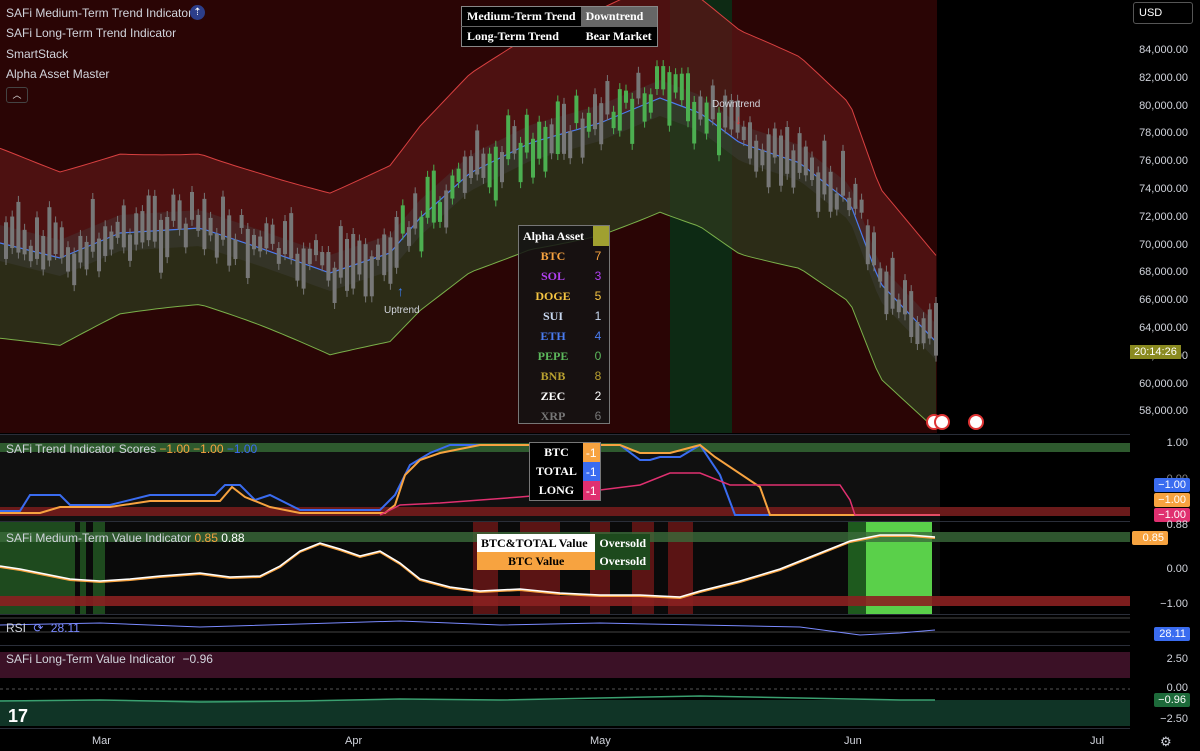  I want to click on alpha-asset-name: DOGE, so click(553, 295).